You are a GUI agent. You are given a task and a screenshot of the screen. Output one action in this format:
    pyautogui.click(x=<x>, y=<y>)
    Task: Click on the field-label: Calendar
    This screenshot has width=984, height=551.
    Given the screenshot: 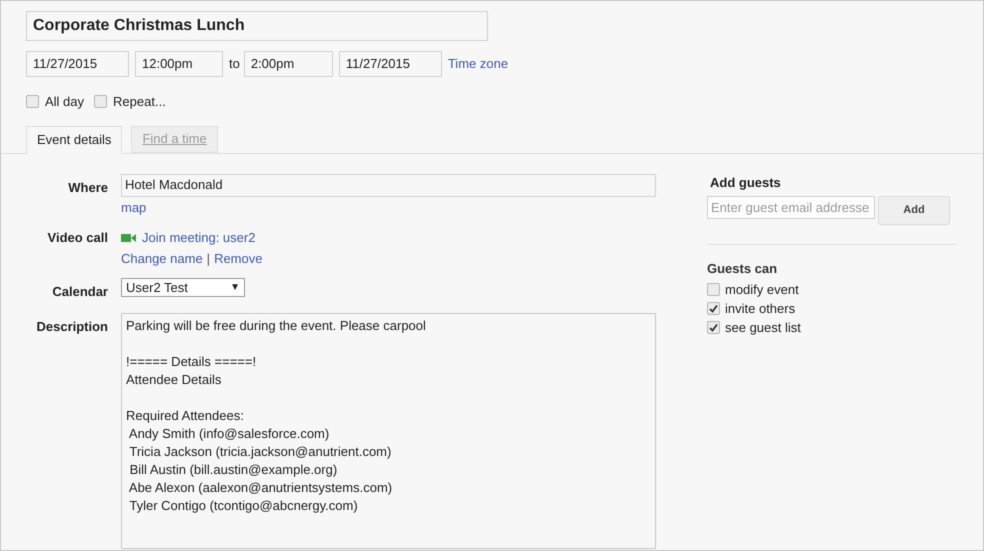 What is the action you would take?
    pyautogui.click(x=79, y=292)
    